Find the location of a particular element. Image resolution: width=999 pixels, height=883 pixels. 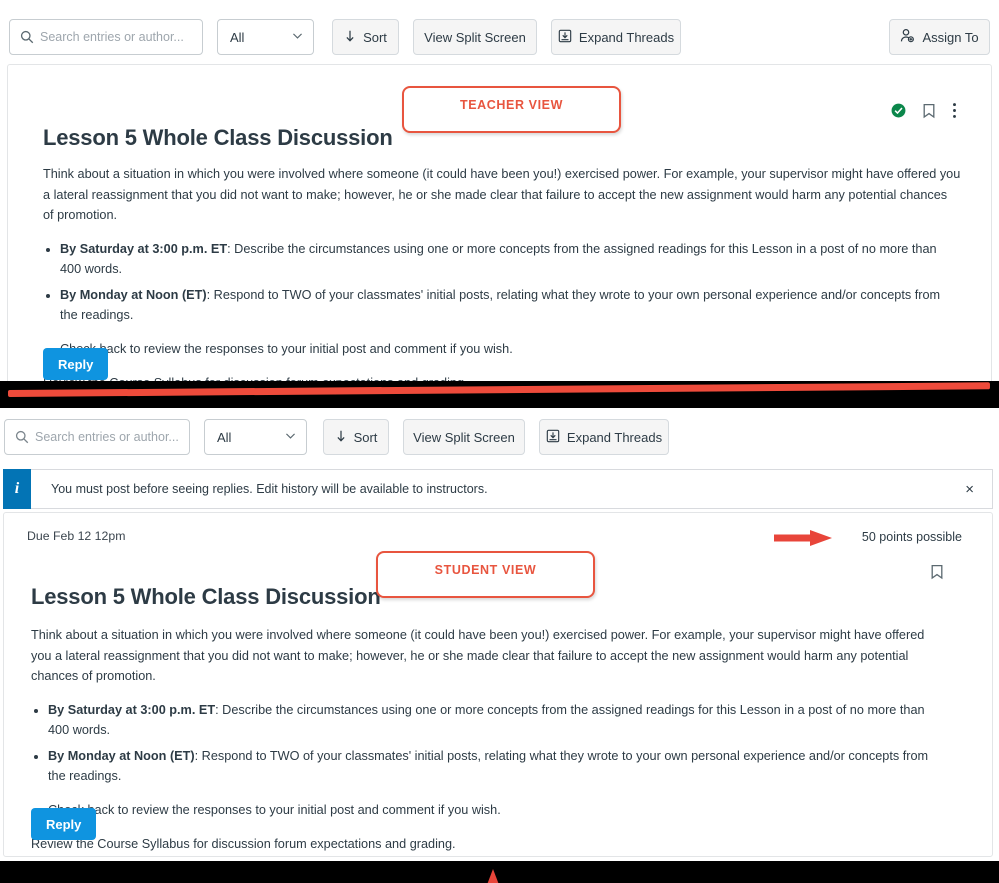

view-split-screen-button-student: View Split Screen is located at coordinates (464, 437).